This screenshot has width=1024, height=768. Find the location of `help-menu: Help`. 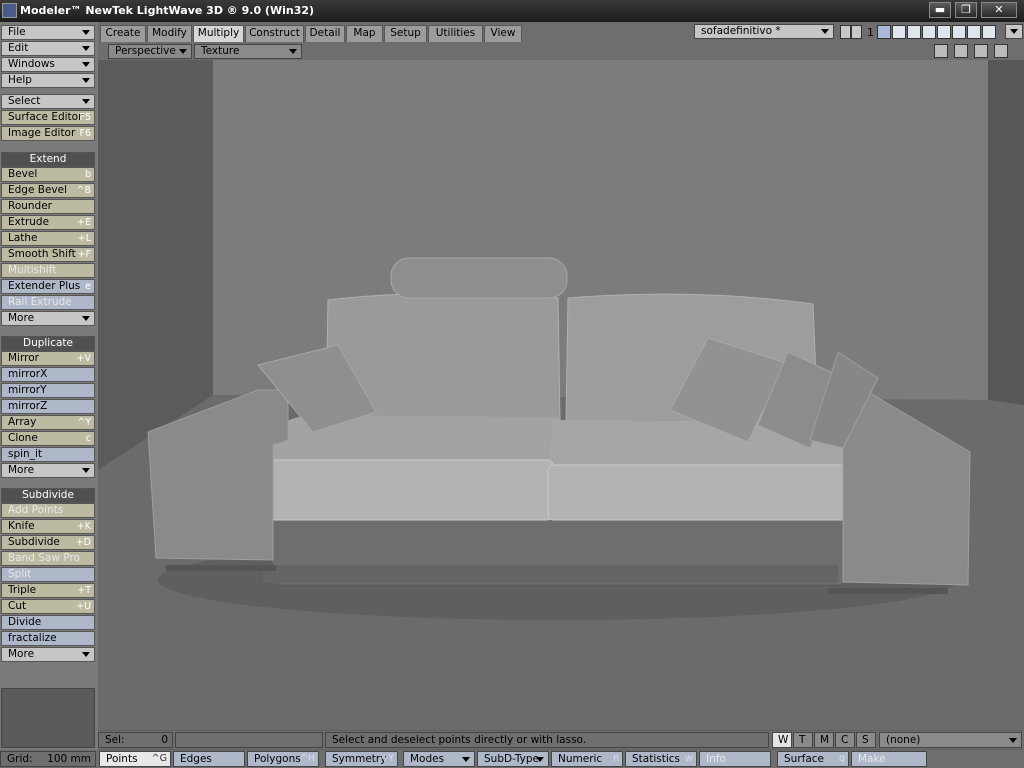

help-menu: Help is located at coordinates (48, 80).